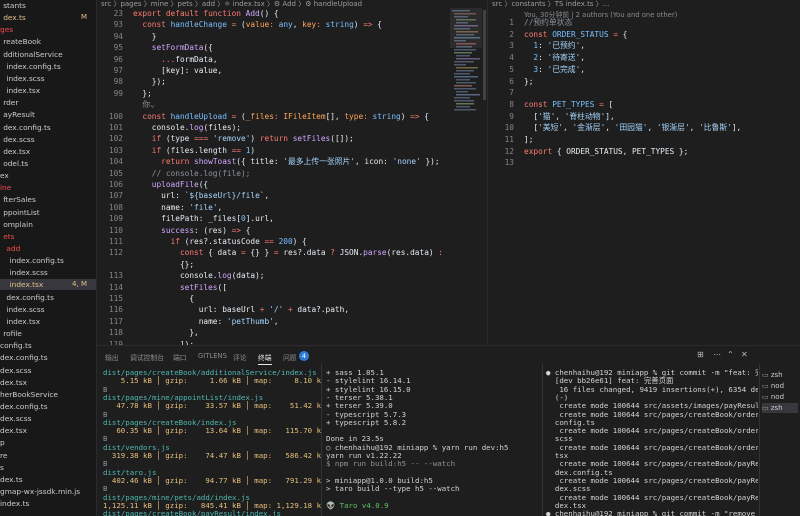 The width and height of the screenshot is (800, 516). What do you see at coordinates (48, 285) in the screenshot?
I see `sidebar-item: index.tsx 4, M` at bounding box center [48, 285].